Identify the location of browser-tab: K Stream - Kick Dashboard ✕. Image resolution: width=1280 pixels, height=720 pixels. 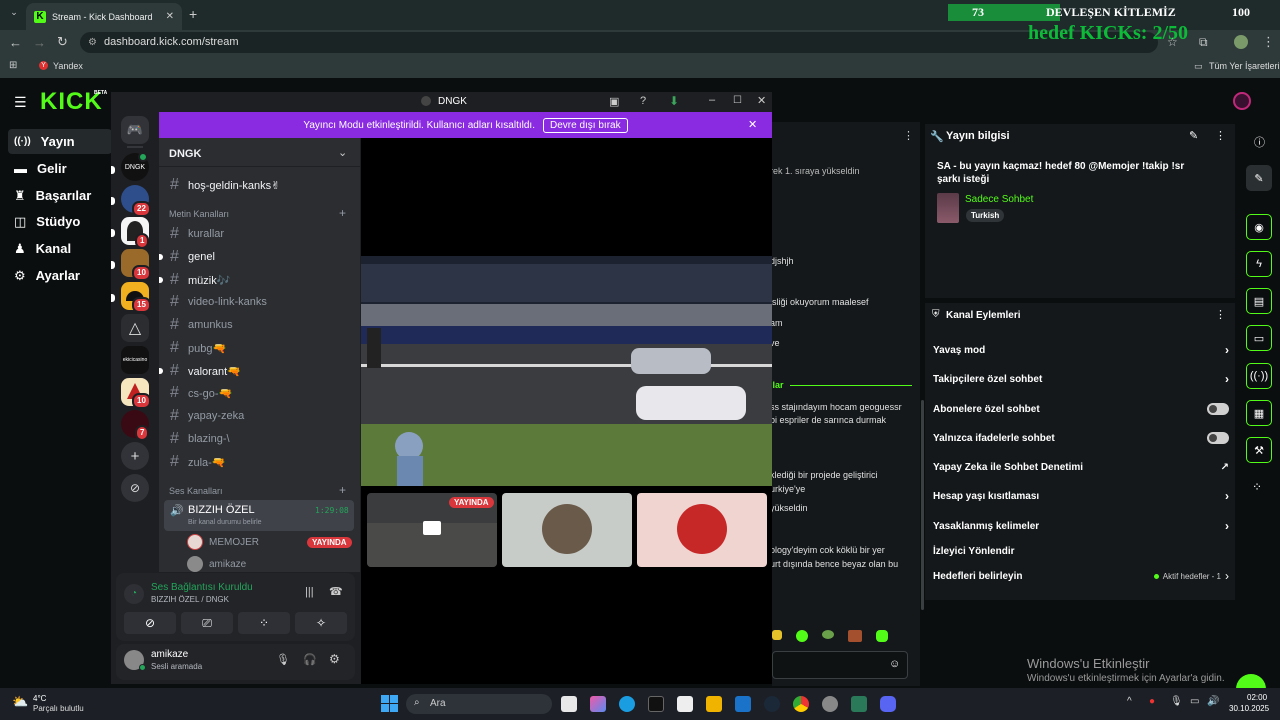
(104, 16).